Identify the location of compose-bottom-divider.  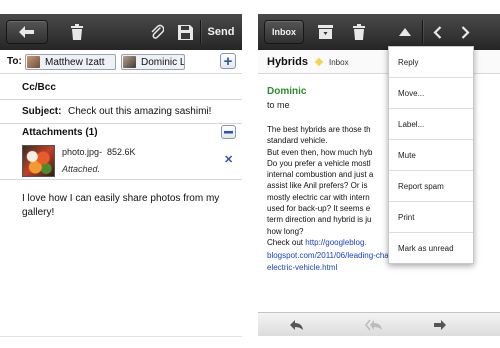
(121, 336).